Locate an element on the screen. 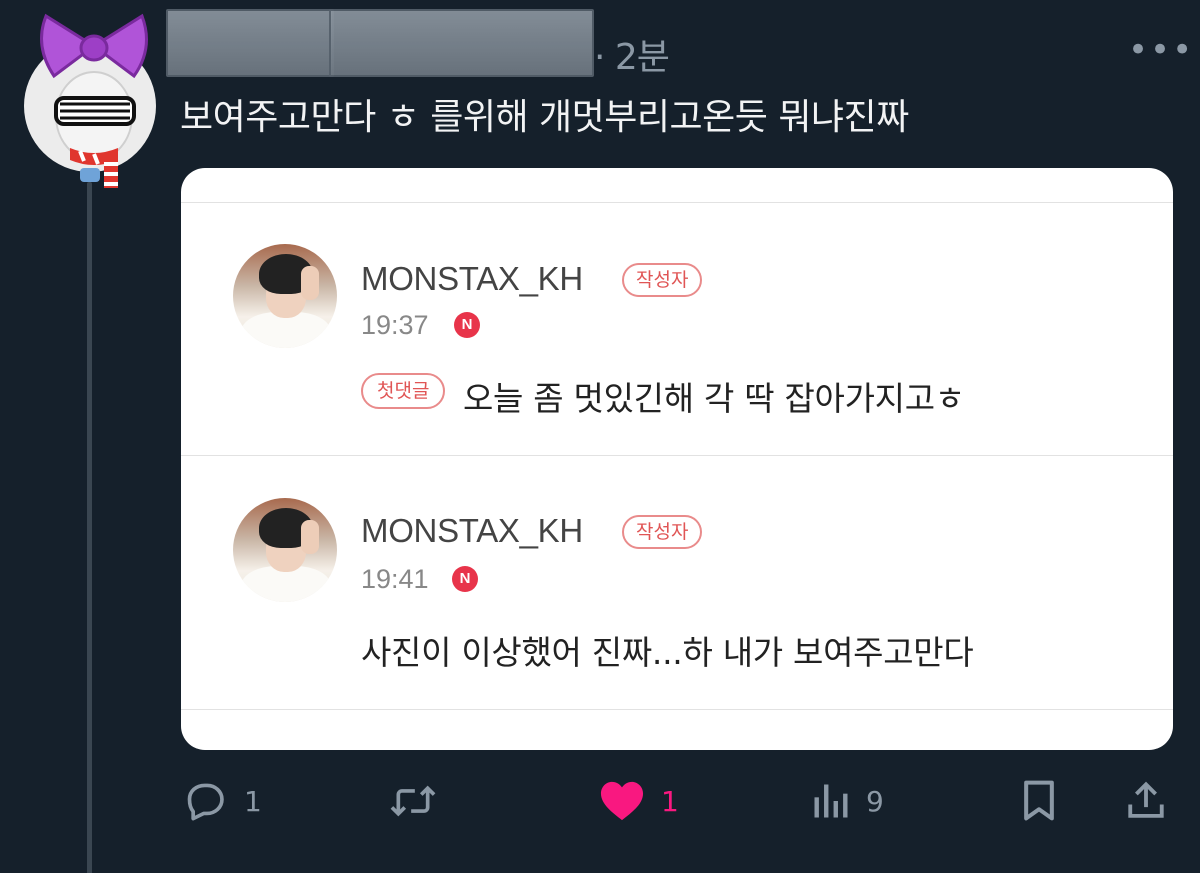 Image resolution: width=1200 pixels, height=873 pixels. comment-time: 19:41 is located at coordinates (395, 579).